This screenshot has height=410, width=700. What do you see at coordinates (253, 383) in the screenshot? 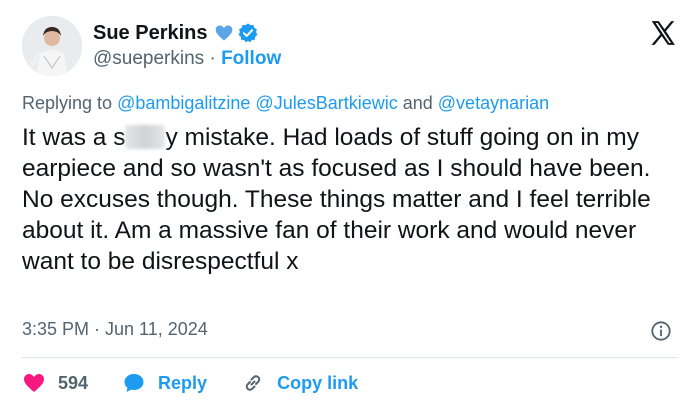
I see `link-icon` at bounding box center [253, 383].